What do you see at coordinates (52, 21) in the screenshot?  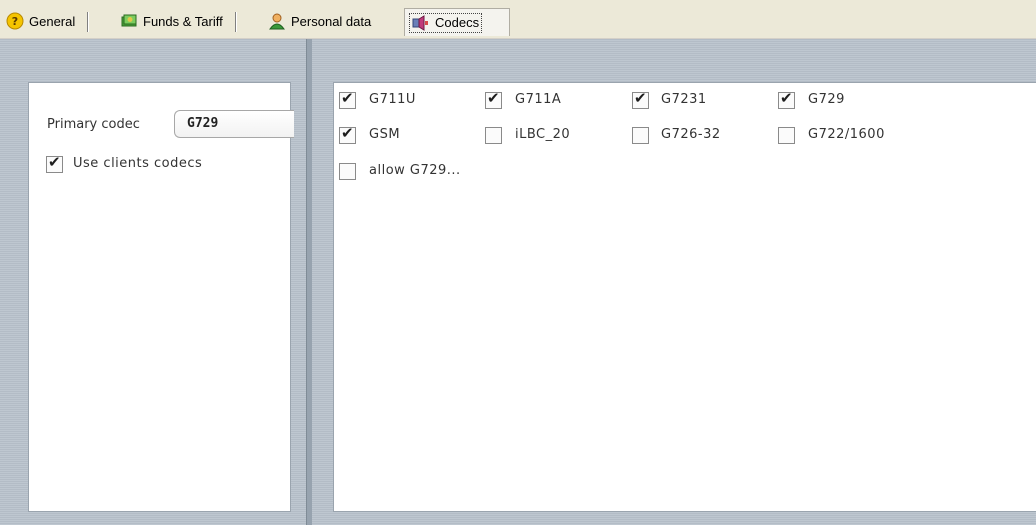 I see `tab-general-label: General` at bounding box center [52, 21].